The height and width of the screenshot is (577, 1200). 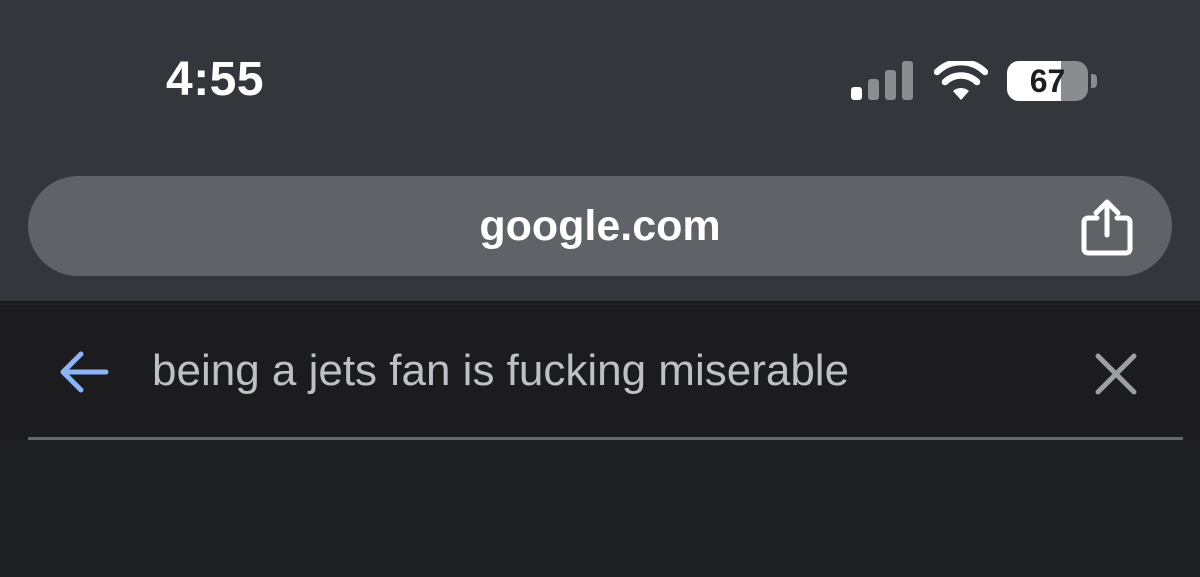 I want to click on battery-indicator: 67, so click(x=1052, y=81).